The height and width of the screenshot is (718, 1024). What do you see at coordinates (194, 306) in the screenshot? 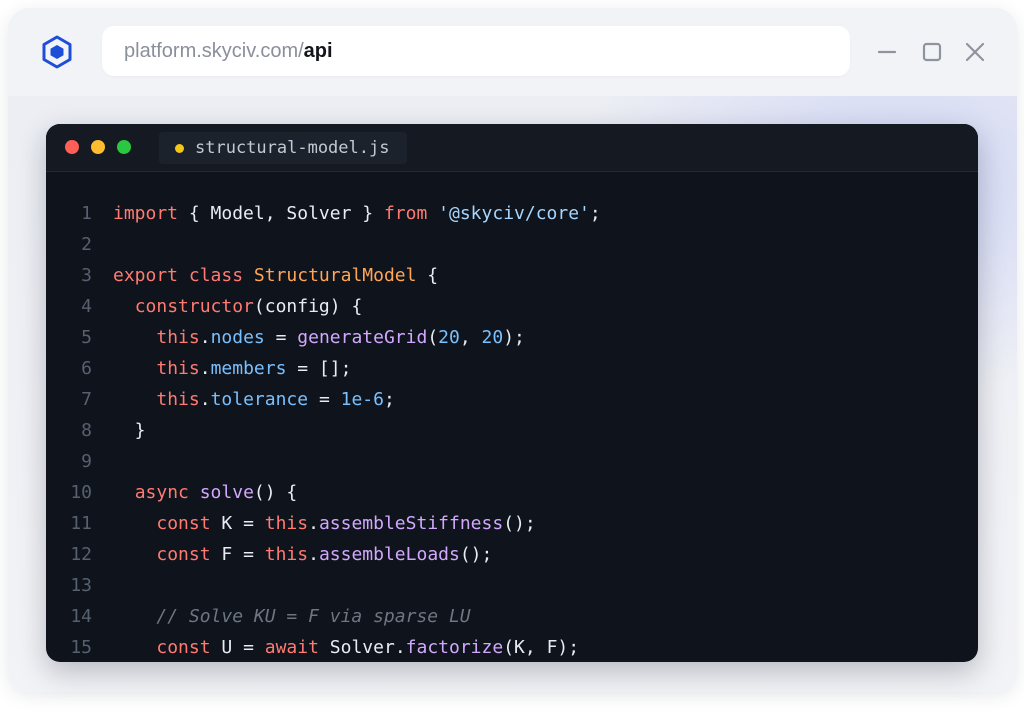
I see `code-token: constructor` at bounding box center [194, 306].